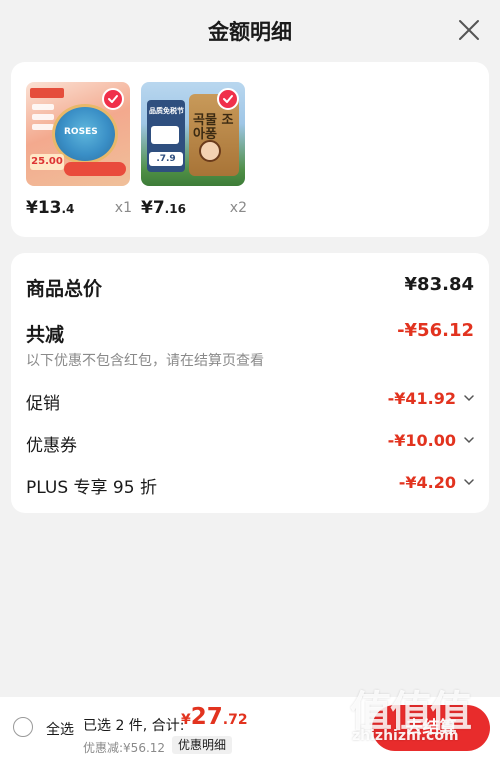 This screenshot has width=500, height=758. What do you see at coordinates (210, 151) in the screenshot?
I see `mascot-face` at bounding box center [210, 151].